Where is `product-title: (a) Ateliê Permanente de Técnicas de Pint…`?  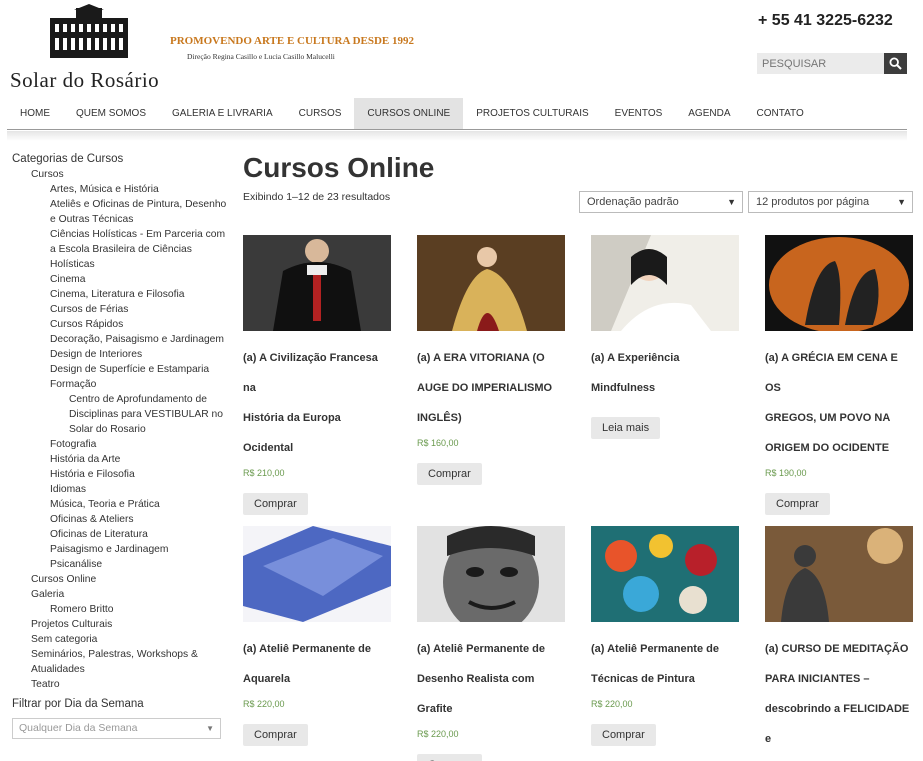 product-title: (a) Ateliê Permanente de Técnicas de Pint… is located at coordinates (665, 664).